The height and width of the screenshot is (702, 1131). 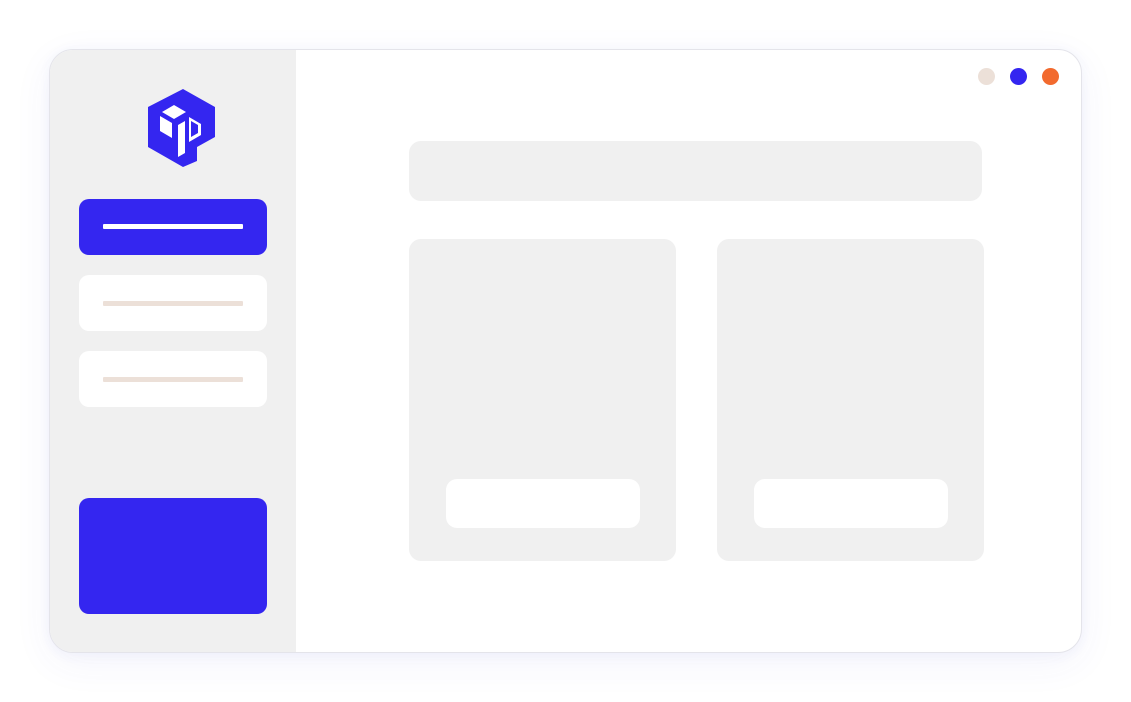 I want to click on orange-dot-icon, so click(x=1050, y=76).